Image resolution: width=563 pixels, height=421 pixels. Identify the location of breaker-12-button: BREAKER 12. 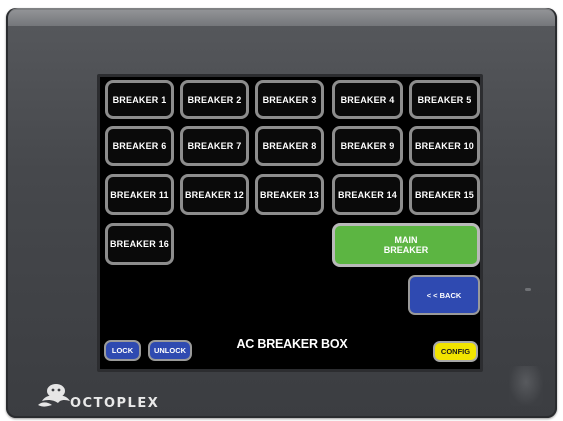
(214, 194).